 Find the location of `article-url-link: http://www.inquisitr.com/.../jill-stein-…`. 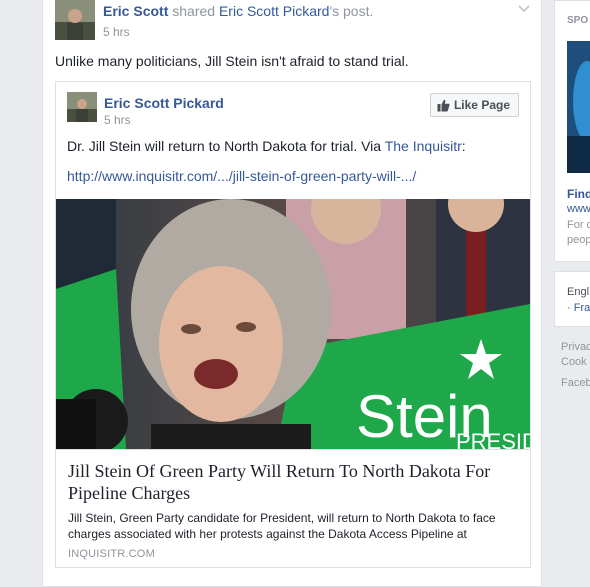

article-url-link: http://www.inquisitr.com/.../jill-stein-… is located at coordinates (241, 176).